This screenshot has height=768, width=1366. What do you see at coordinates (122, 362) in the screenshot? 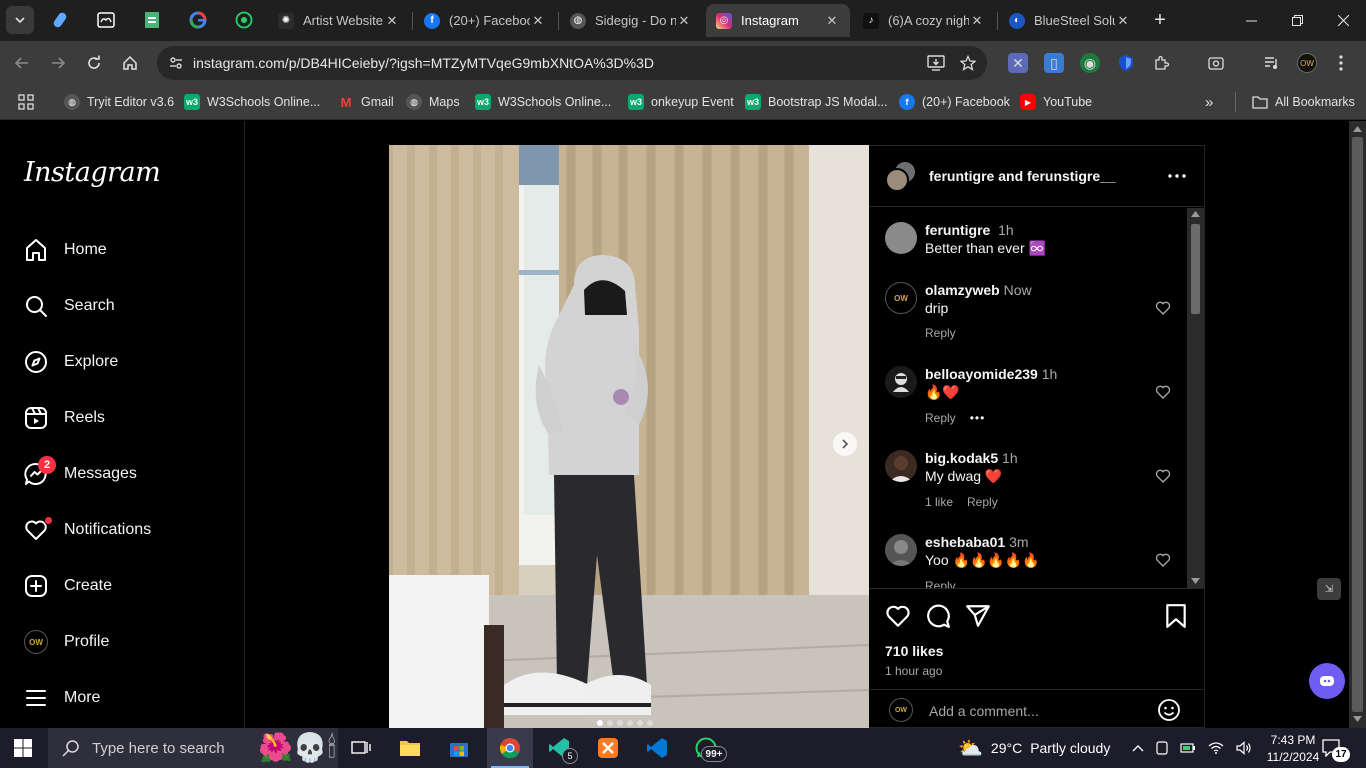
I see `nav-explore: Explore` at bounding box center [122, 362].